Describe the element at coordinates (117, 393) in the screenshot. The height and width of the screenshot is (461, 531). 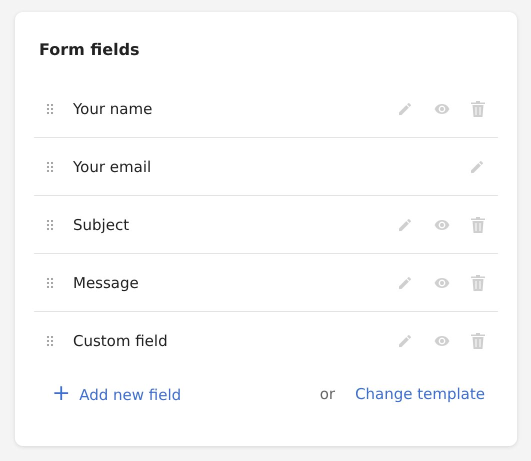
I see `add-field-link: + Add new field` at that location.